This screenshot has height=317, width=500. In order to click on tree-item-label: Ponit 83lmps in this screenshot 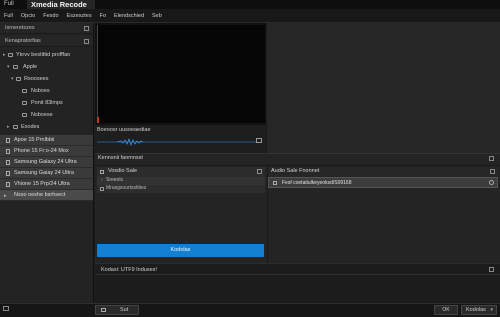, I will do `click(47, 103)`.